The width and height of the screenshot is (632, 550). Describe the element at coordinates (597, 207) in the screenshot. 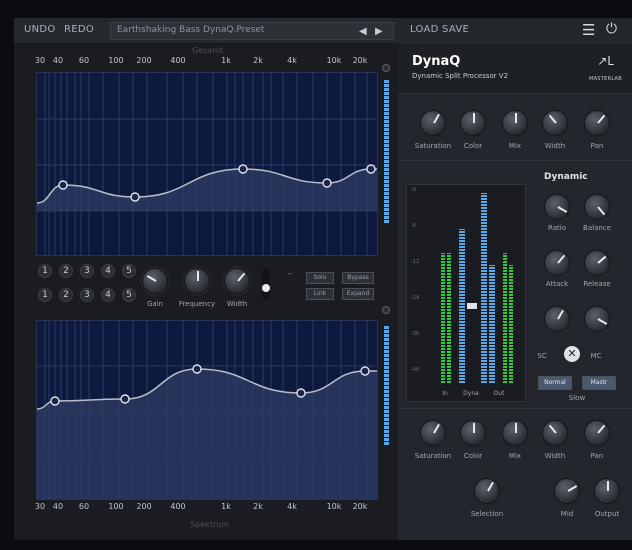

I see `dyn-knob-balance` at that location.